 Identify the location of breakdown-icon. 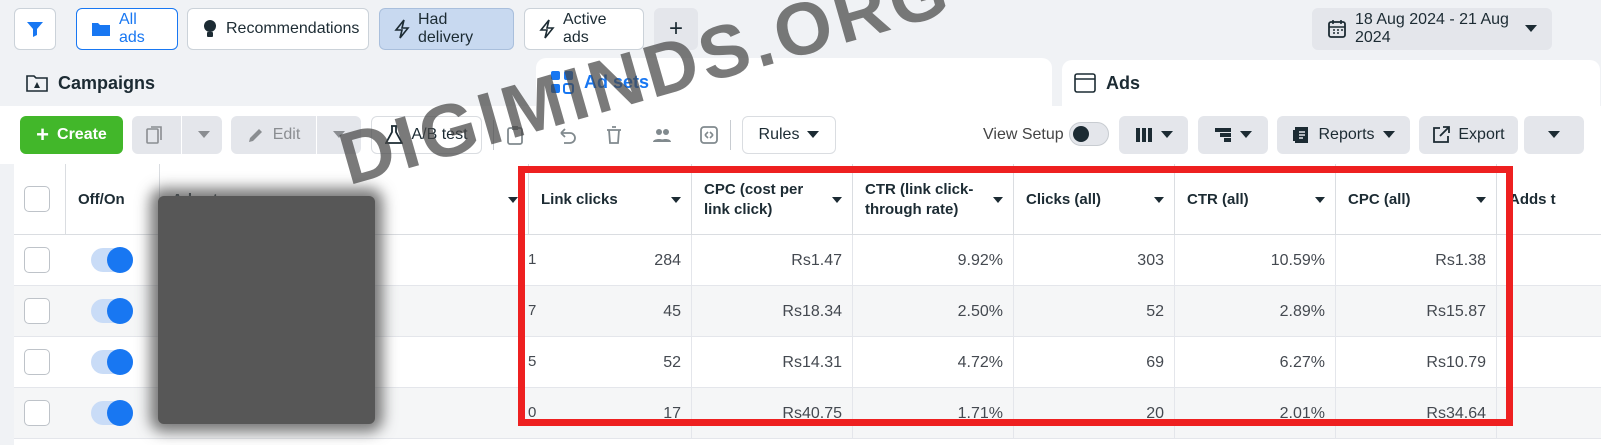
(1223, 135).